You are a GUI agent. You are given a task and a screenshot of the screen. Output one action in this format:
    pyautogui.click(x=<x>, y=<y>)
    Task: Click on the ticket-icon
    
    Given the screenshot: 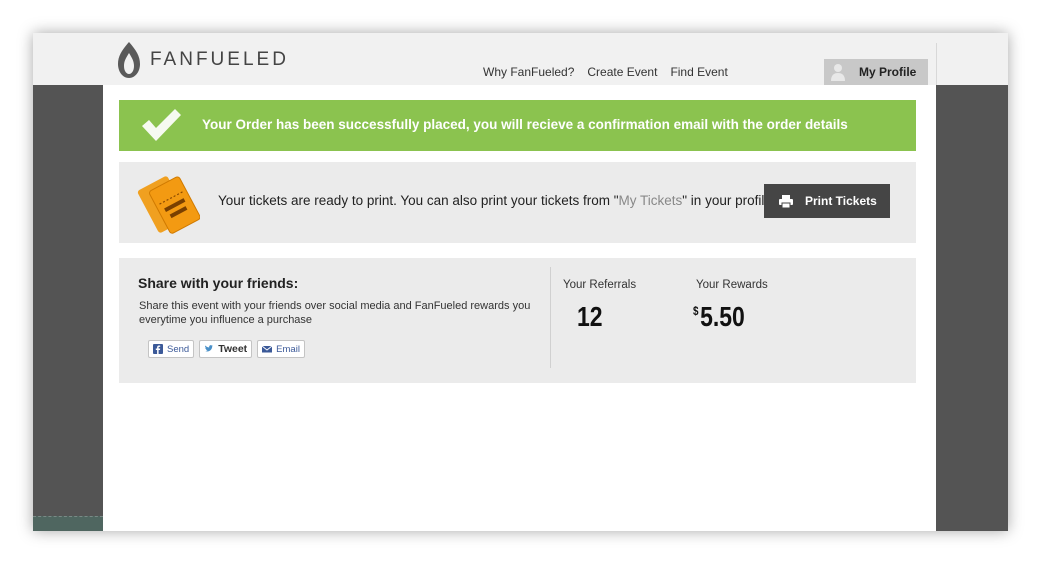 What is the action you would take?
    pyautogui.click(x=168, y=205)
    